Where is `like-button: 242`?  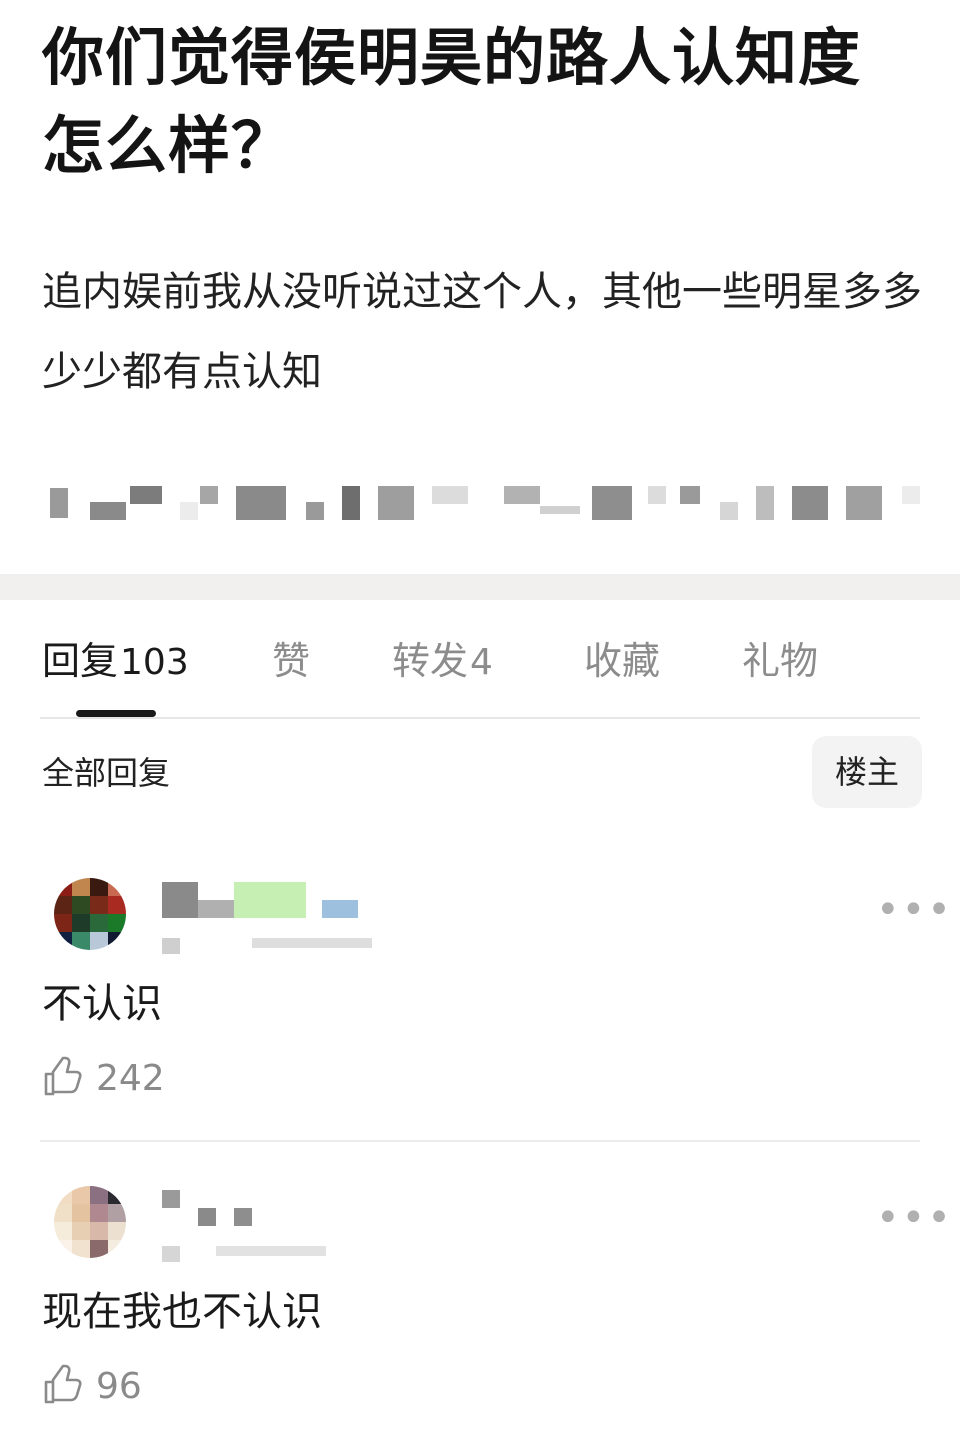 like-button: 242 is located at coordinates (112, 1079).